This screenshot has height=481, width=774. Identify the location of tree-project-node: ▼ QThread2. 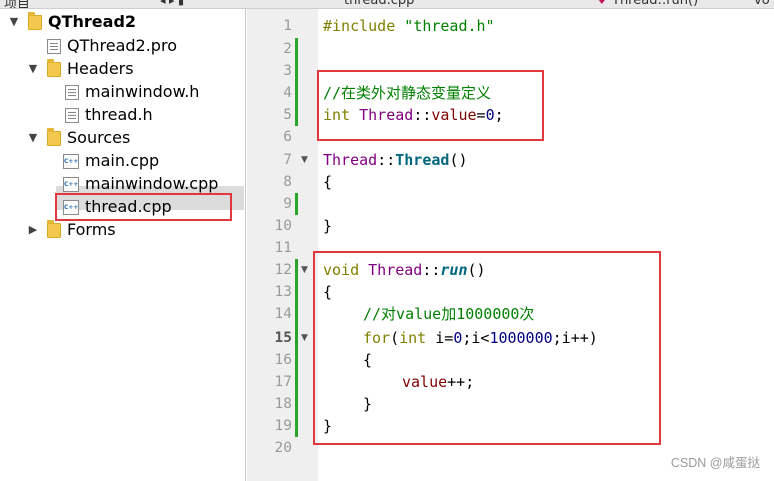
(120, 22).